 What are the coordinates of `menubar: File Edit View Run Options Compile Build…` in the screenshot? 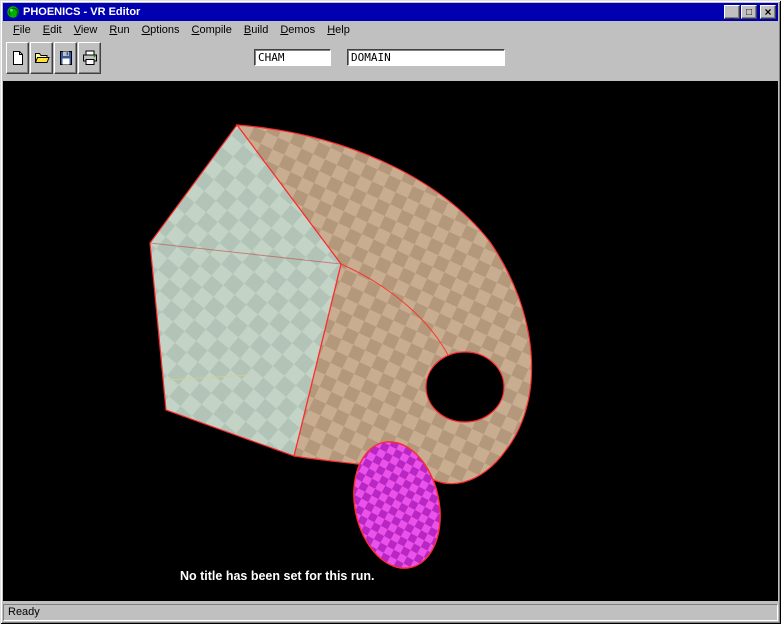 It's located at (390, 30).